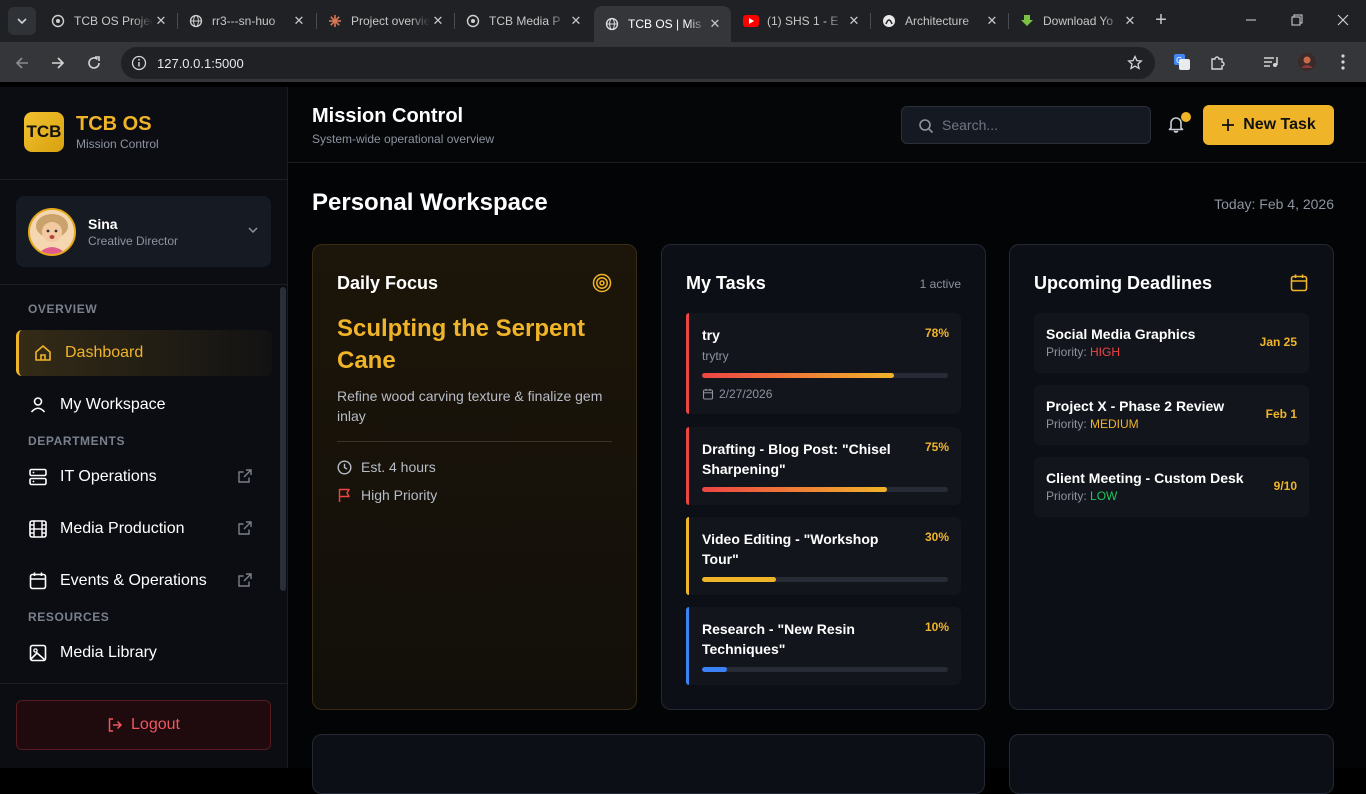 This screenshot has width=1366, height=794. Describe the element at coordinates (253, 230) in the screenshot. I see `chevron-down-icon` at that location.